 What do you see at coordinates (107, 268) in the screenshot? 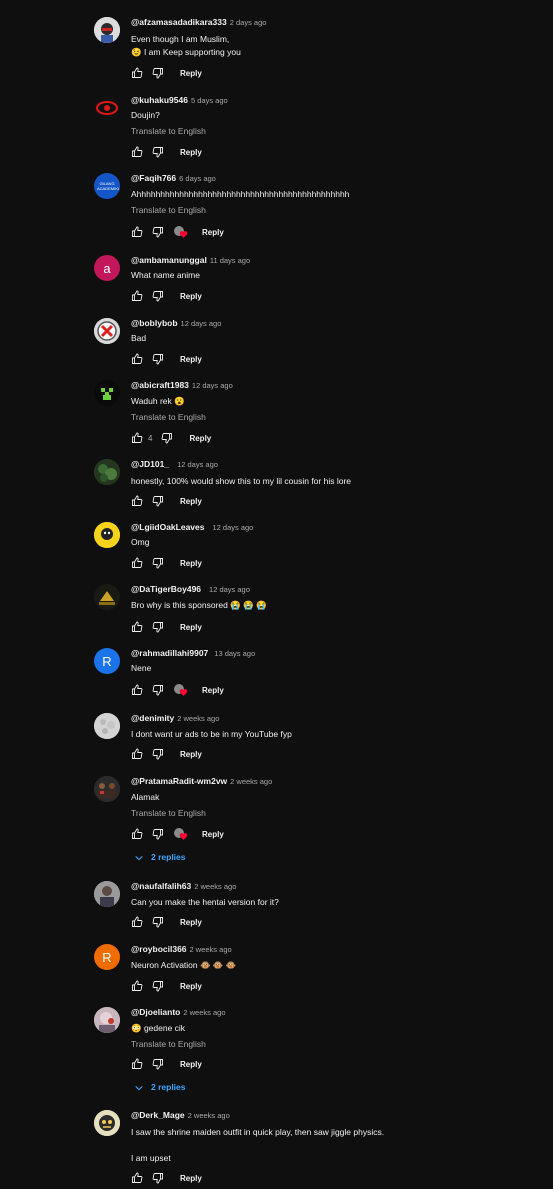
I see `avatar: a` at bounding box center [107, 268].